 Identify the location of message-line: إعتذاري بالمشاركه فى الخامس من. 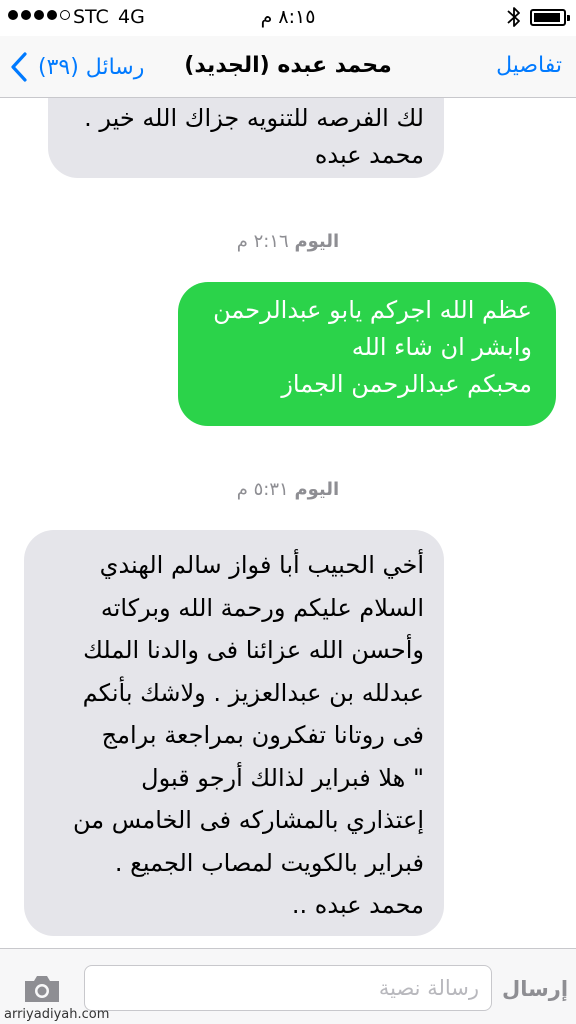
(248, 820).